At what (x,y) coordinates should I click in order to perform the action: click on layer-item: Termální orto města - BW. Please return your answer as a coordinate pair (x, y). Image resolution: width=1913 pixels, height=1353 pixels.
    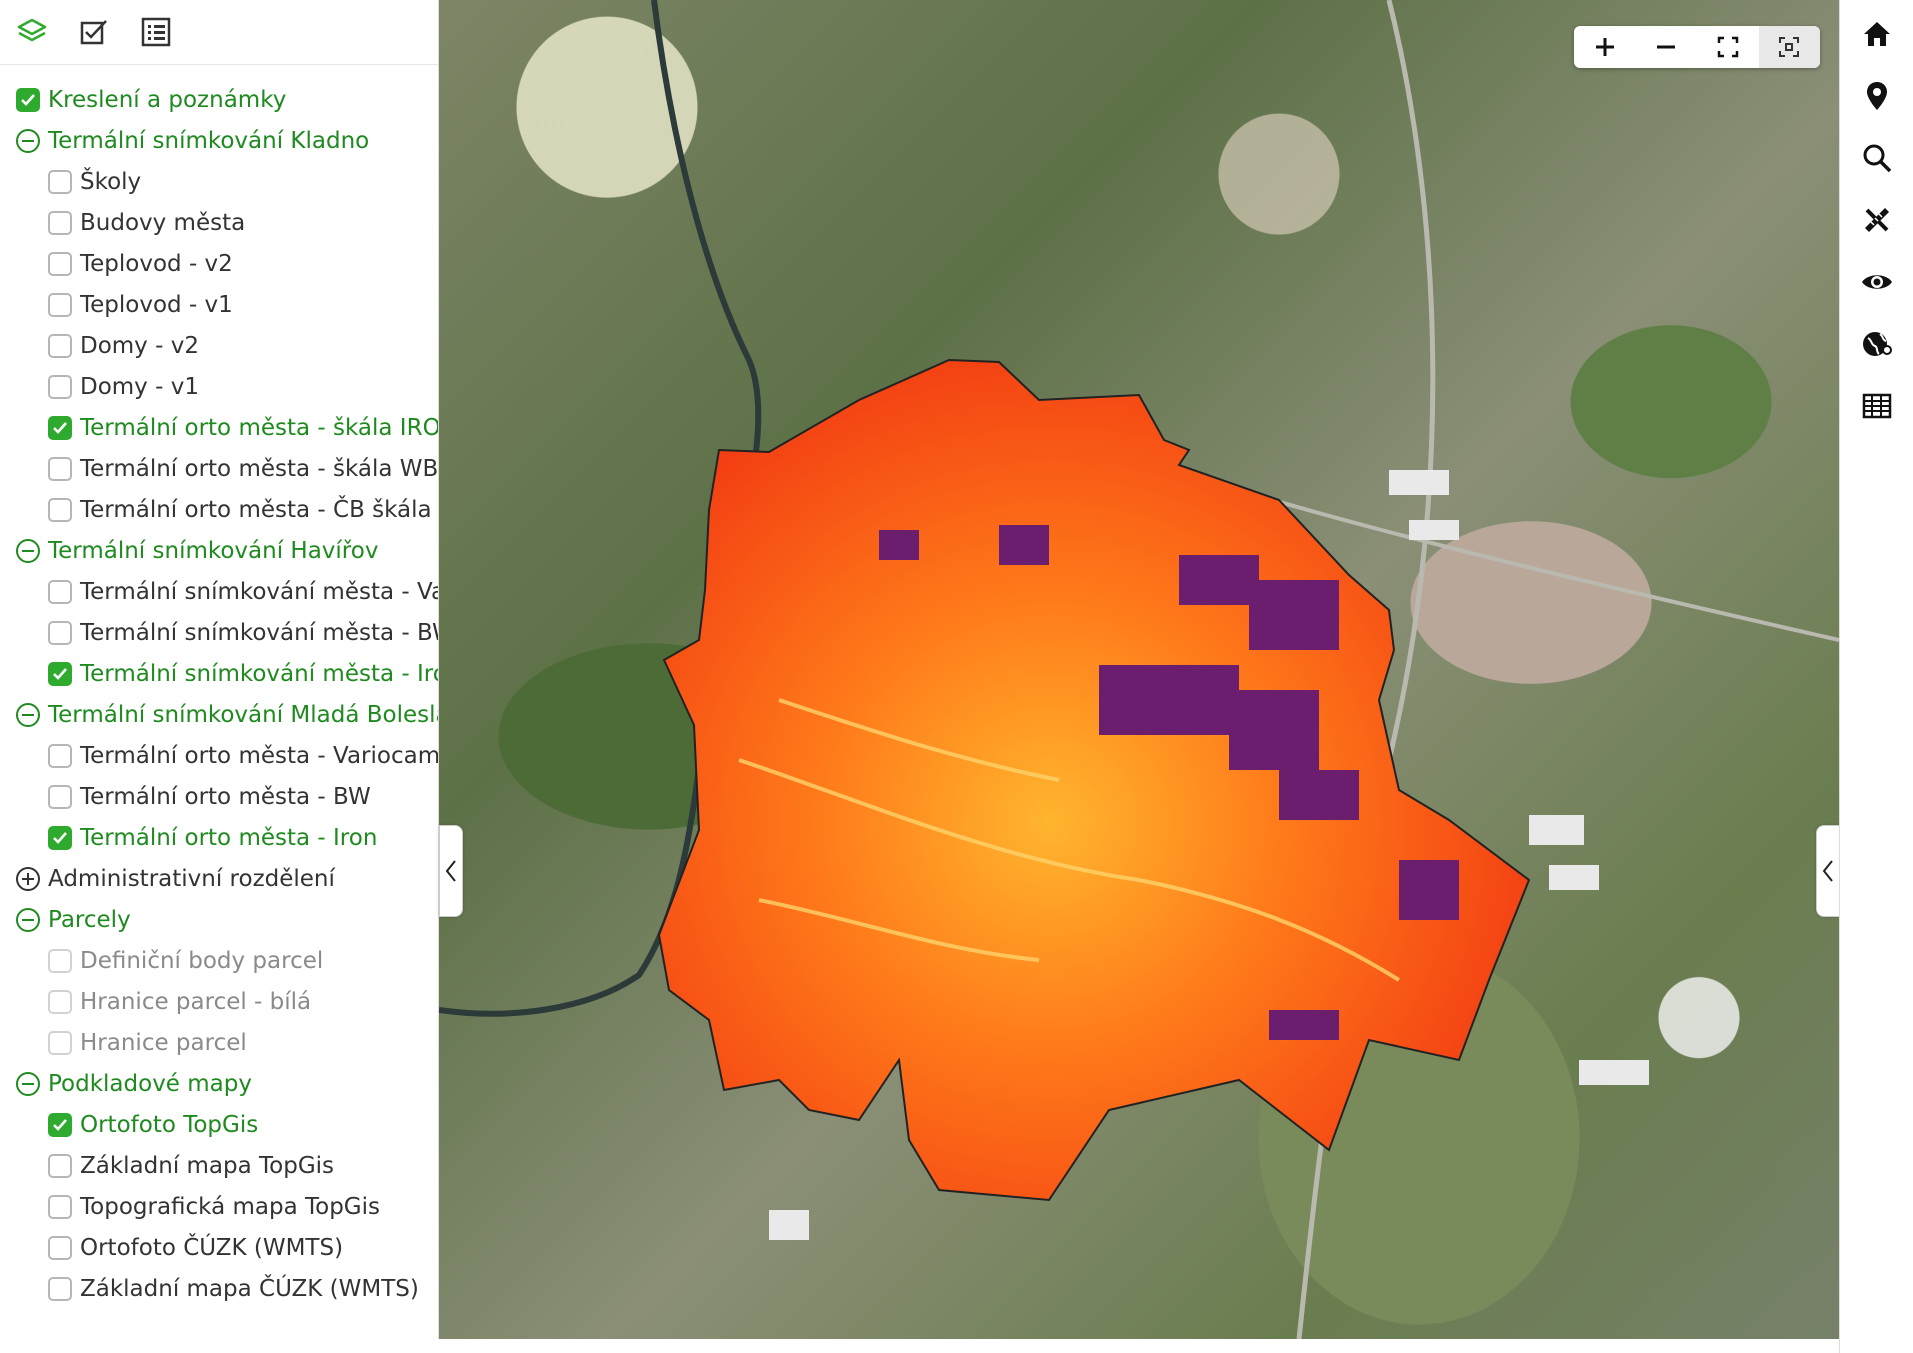
    Looking at the image, I should click on (219, 796).